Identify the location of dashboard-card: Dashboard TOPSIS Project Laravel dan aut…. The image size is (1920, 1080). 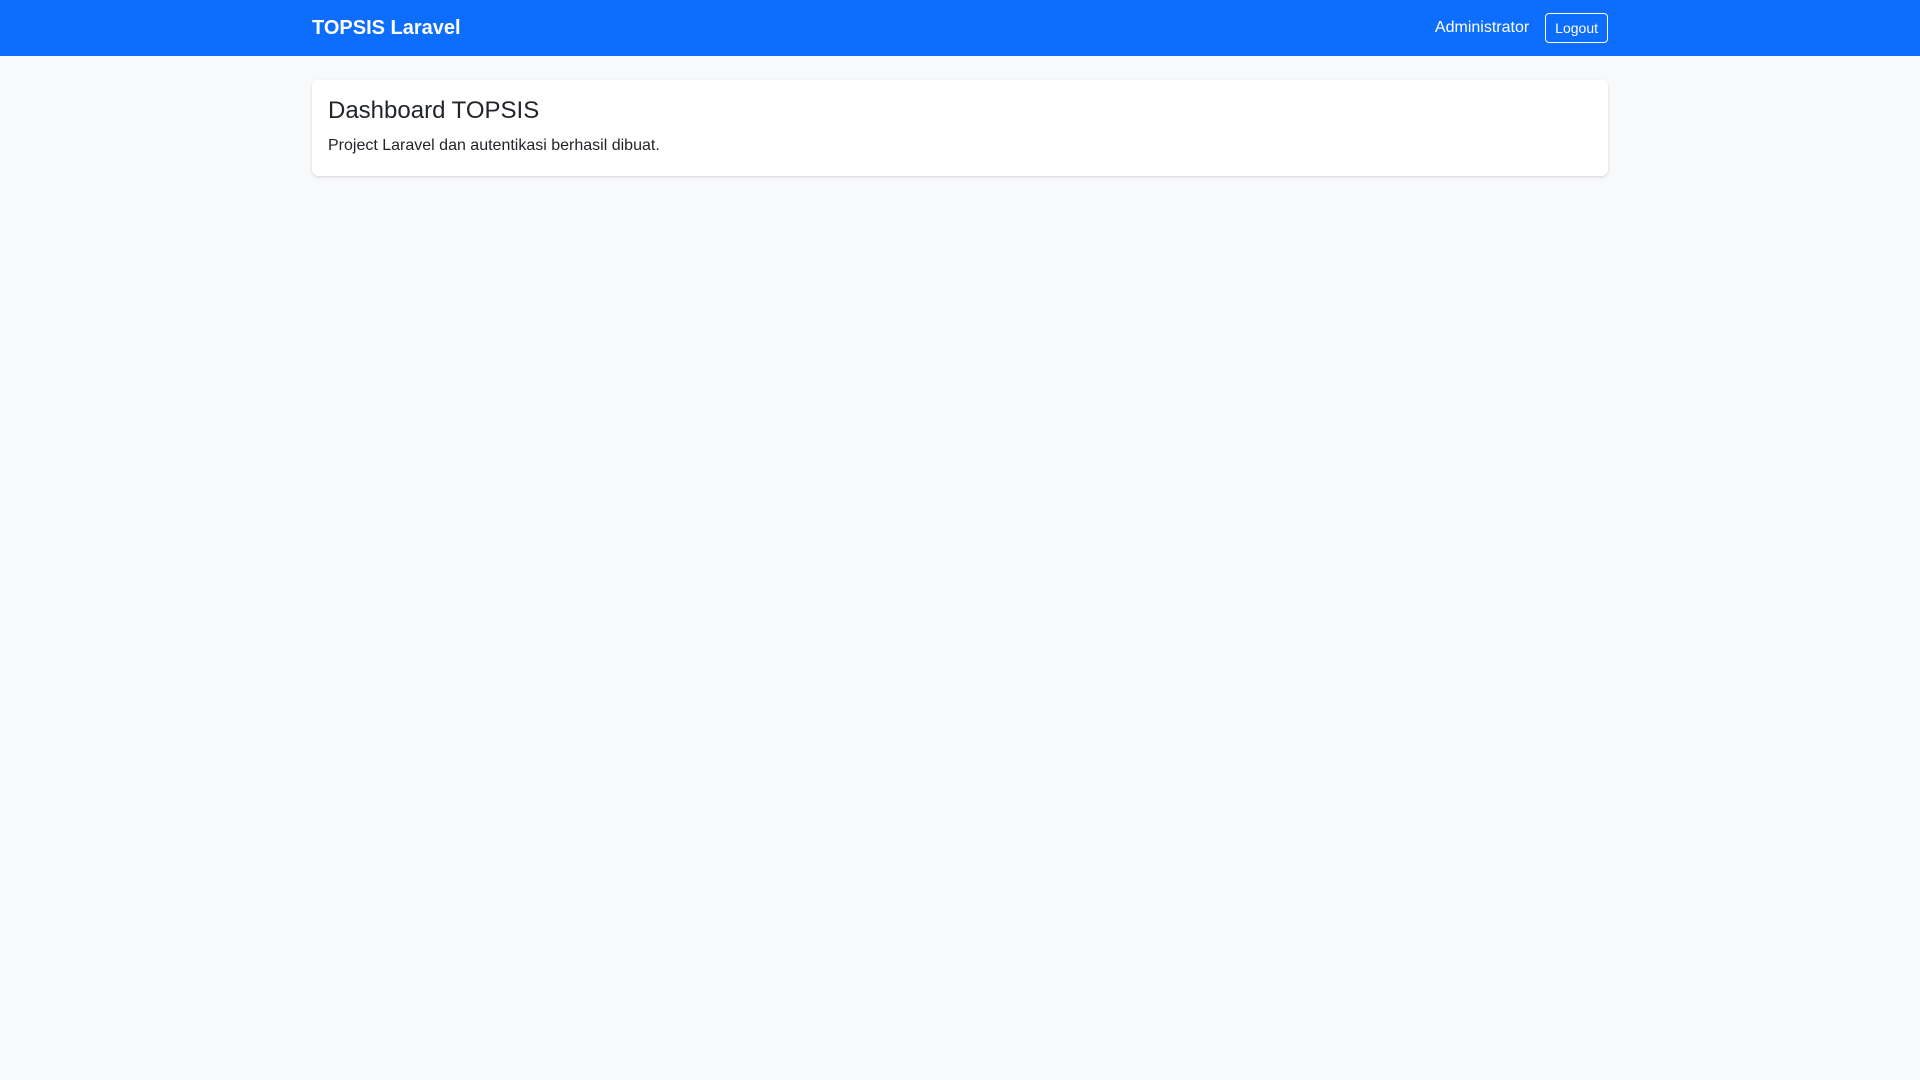
(960, 128).